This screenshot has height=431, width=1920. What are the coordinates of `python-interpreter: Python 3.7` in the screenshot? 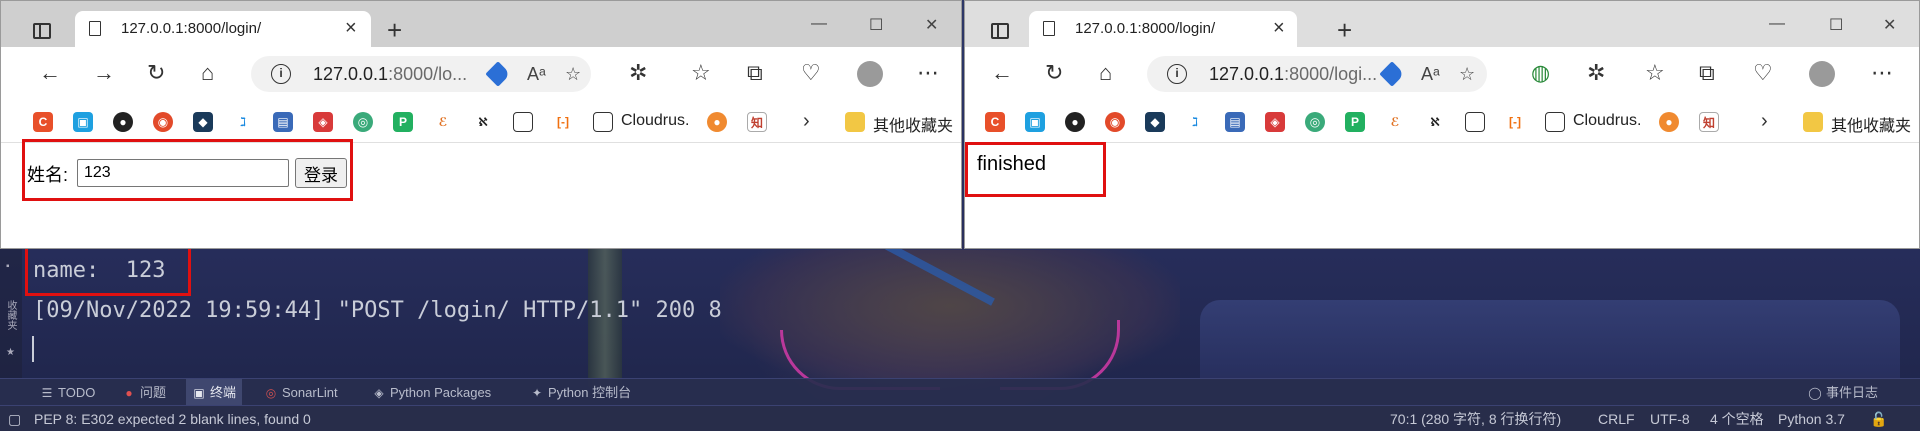 It's located at (1811, 418).